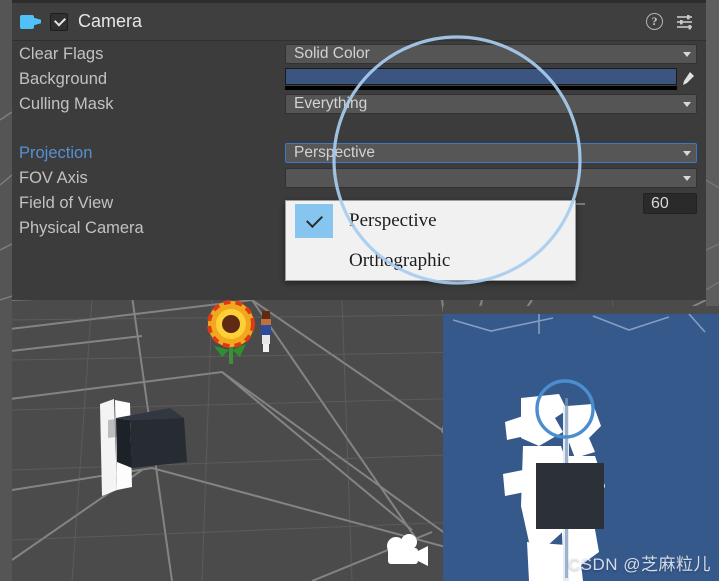  What do you see at coordinates (63, 79) in the screenshot?
I see `label-background: Background` at bounding box center [63, 79].